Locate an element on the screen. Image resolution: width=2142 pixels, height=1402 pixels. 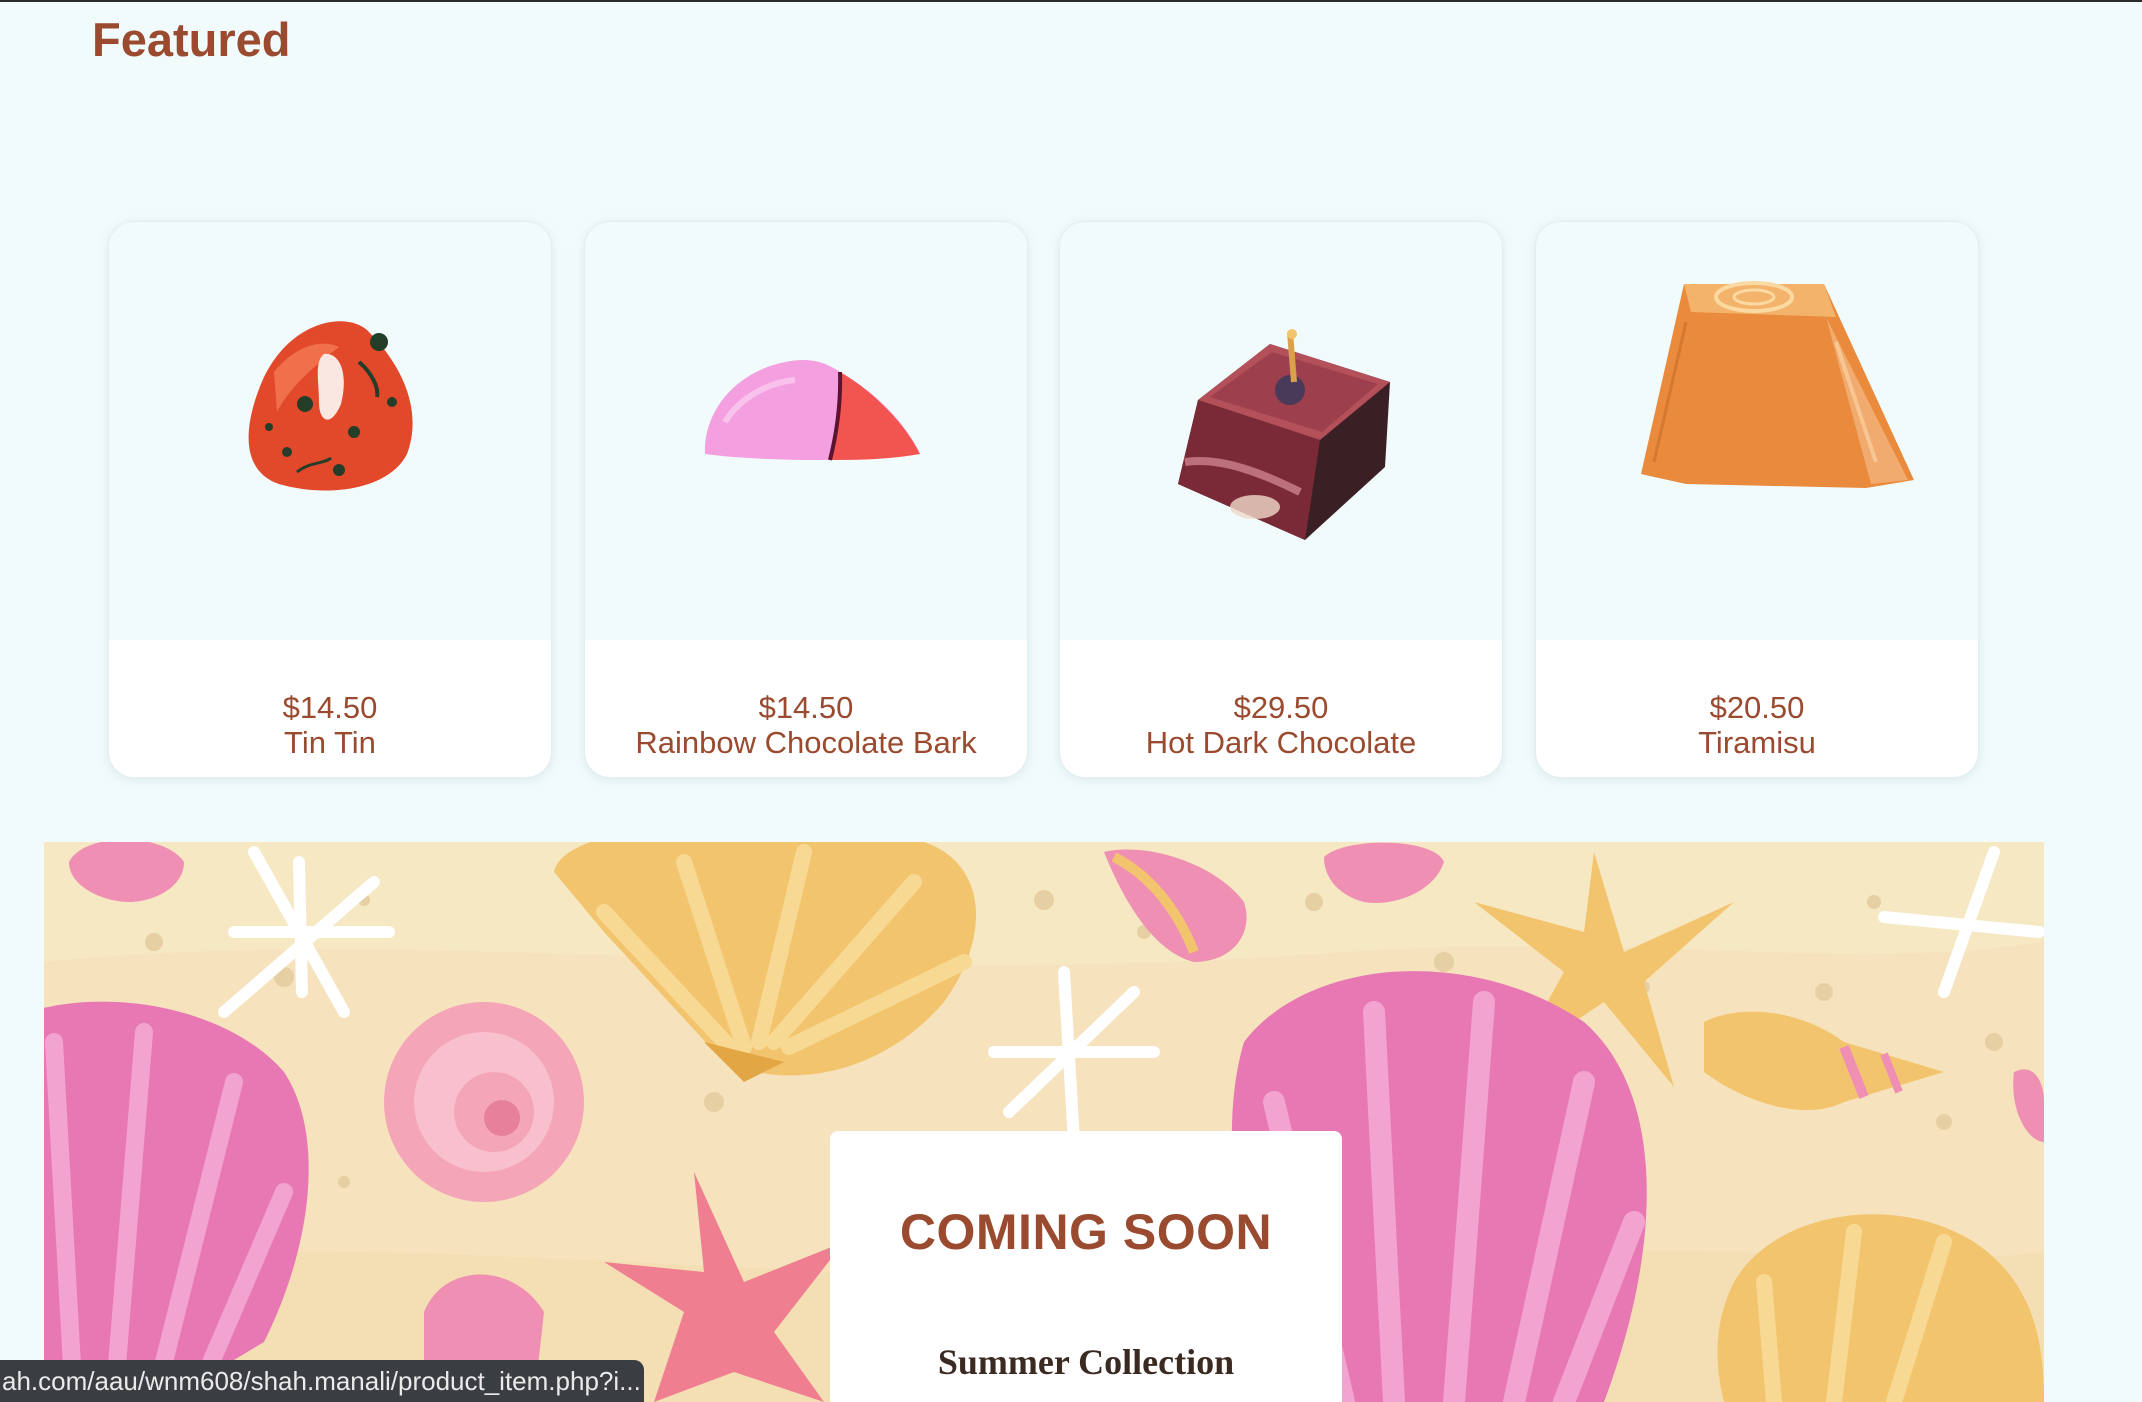
product-price: $20.50 is located at coordinates (1757, 707).